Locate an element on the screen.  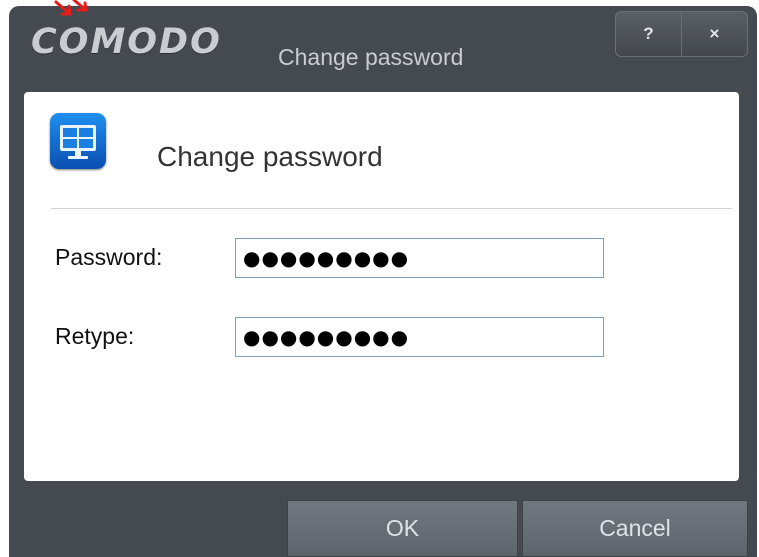
comodo-logo: COMODO is located at coordinates (126, 42).